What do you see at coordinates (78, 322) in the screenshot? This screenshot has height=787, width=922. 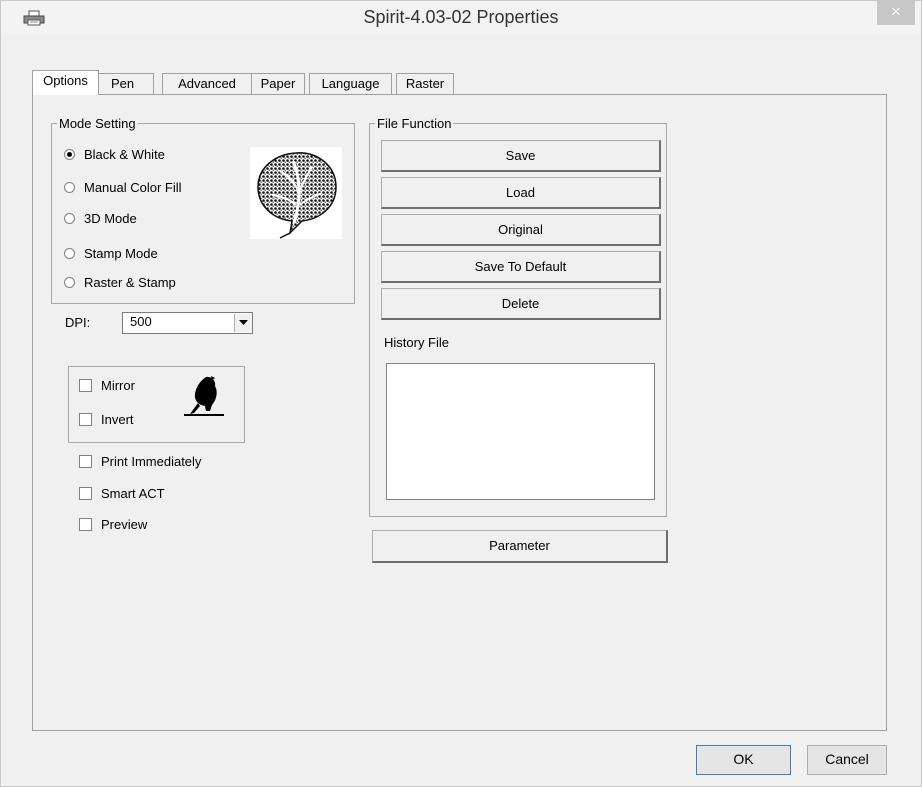 I see `dpi-label: DPI:` at bounding box center [78, 322].